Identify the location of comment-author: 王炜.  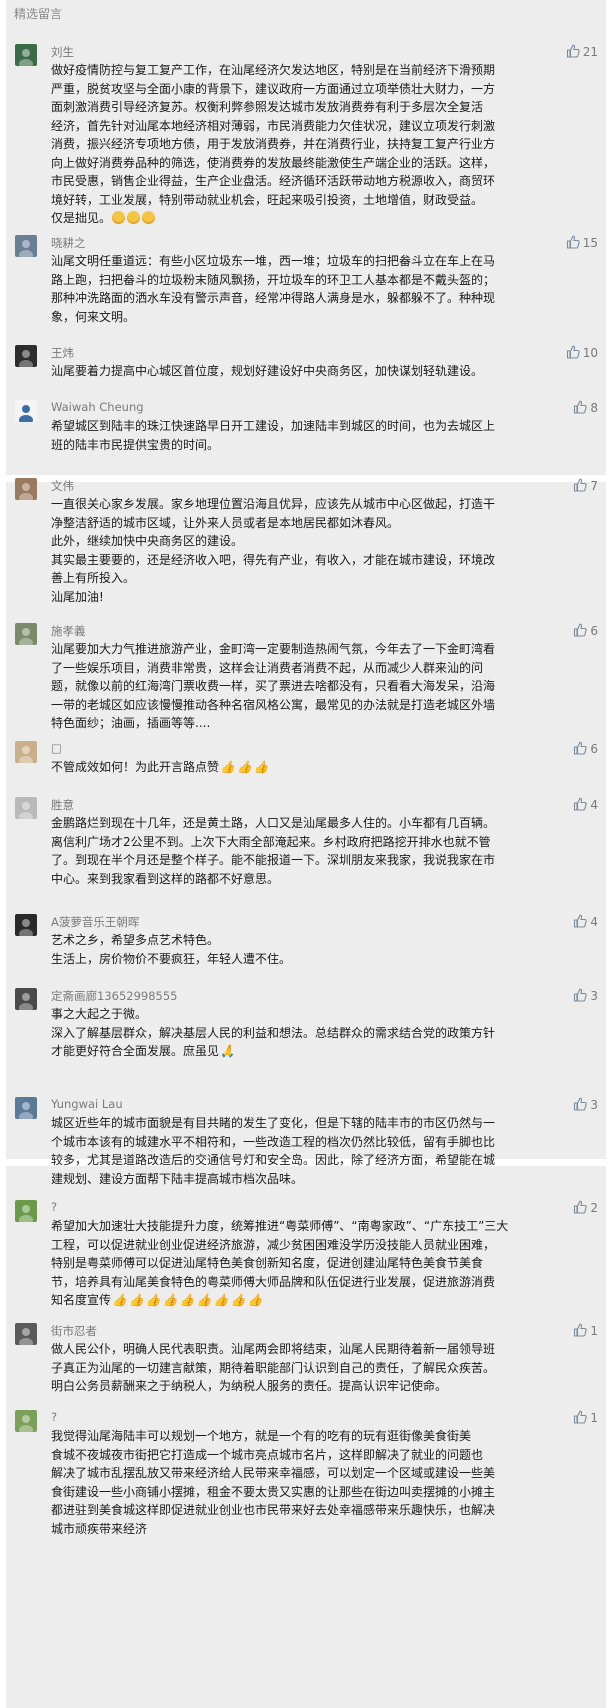
(62, 353).